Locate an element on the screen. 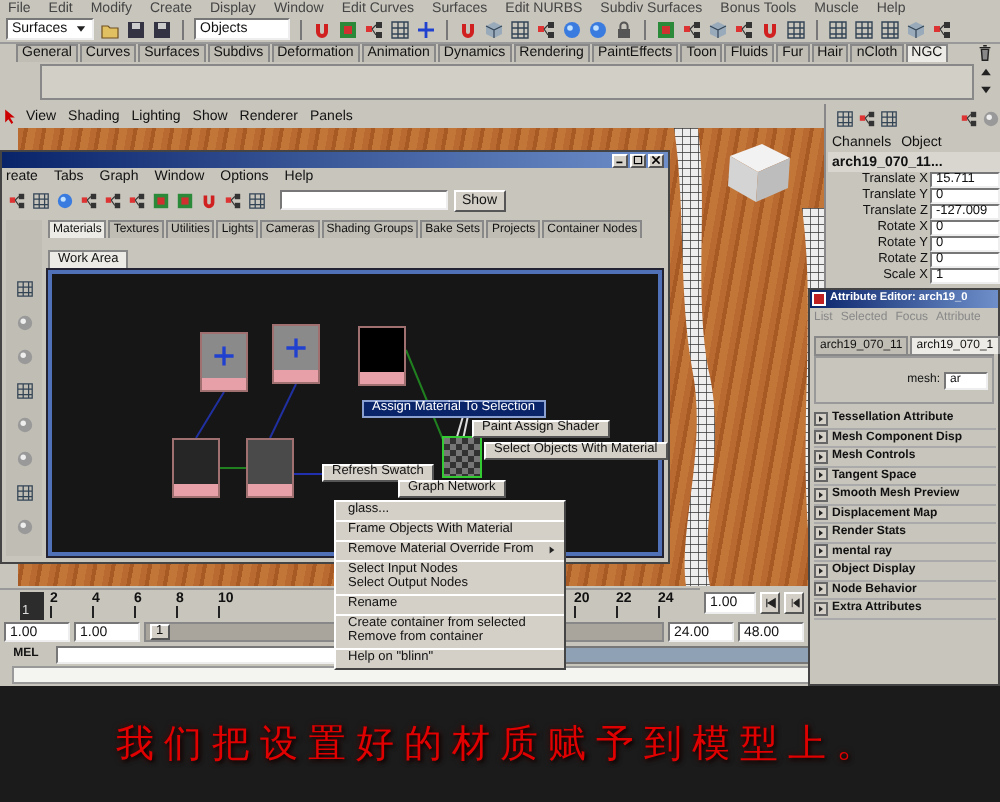 The image size is (1000, 802). search-field is located at coordinates (364, 200).